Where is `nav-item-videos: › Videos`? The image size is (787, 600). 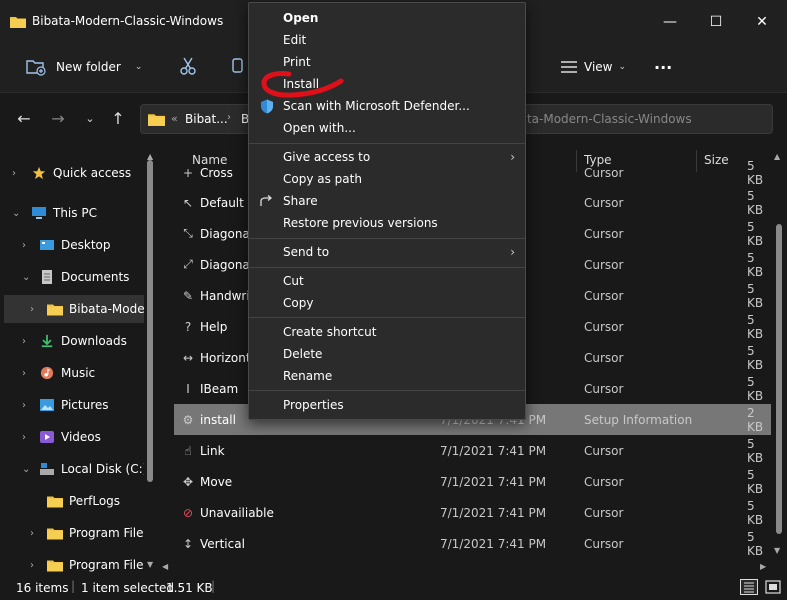
nav-item-videos: › Videos is located at coordinates (79, 437).